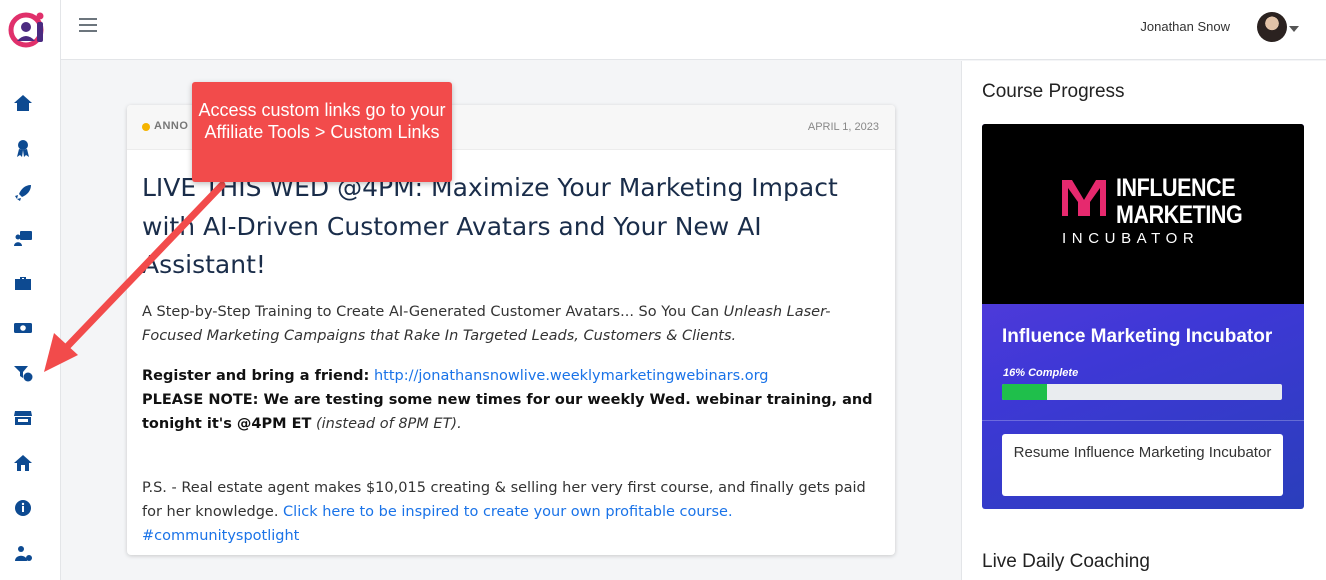 The height and width of the screenshot is (580, 1326). What do you see at coordinates (27, 29) in the screenshot?
I see `app-logo` at bounding box center [27, 29].